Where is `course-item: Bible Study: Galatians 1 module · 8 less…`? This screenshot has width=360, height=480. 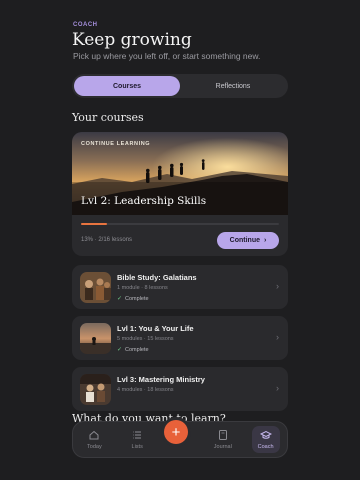
course-item: Bible Study: Galatians 1 module · 8 less… is located at coordinates (180, 287).